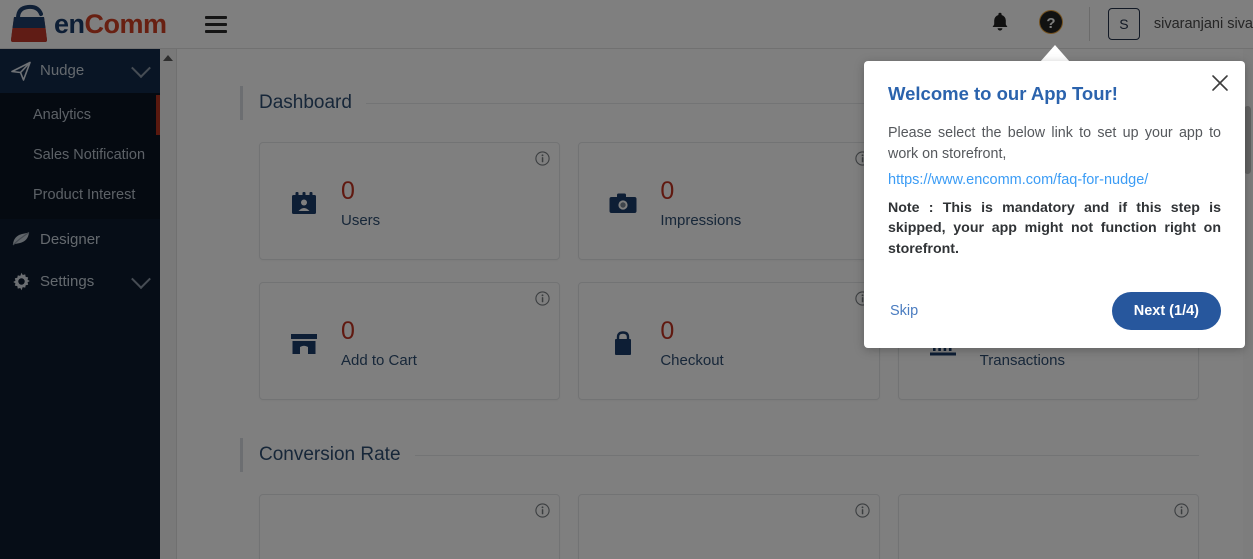 The width and height of the screenshot is (1253, 559). I want to click on close-icon, so click(1220, 83).